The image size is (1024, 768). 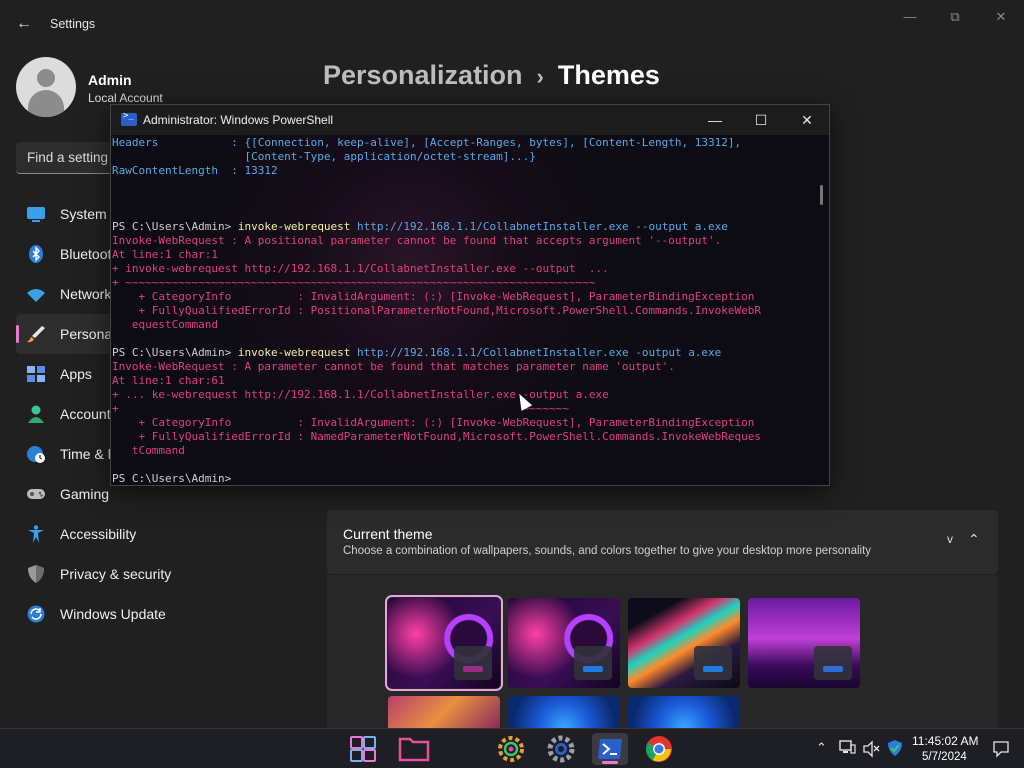 What do you see at coordinates (129, 118) in the screenshot?
I see `powershell-icon` at bounding box center [129, 118].